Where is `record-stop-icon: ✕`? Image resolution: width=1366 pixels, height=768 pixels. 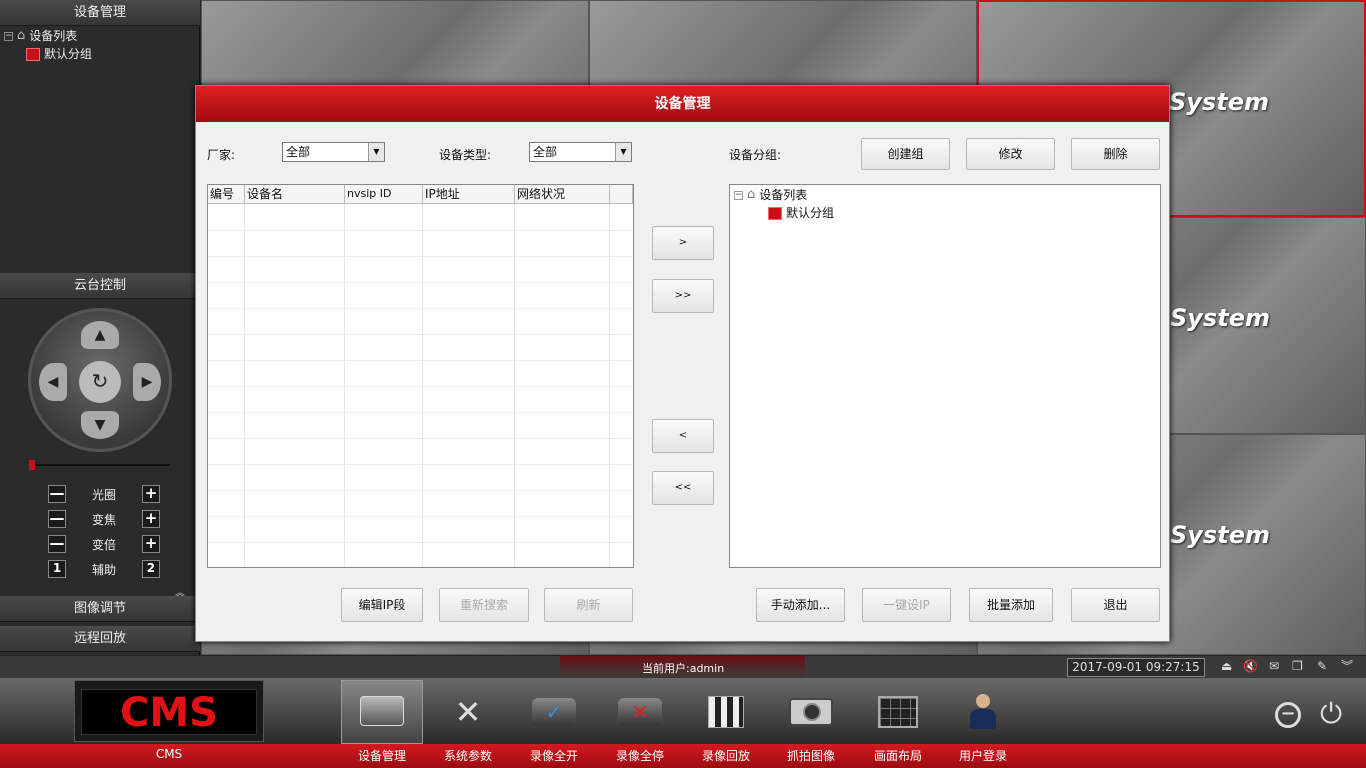
record-stop-icon: ✕ is located at coordinates (640, 712).